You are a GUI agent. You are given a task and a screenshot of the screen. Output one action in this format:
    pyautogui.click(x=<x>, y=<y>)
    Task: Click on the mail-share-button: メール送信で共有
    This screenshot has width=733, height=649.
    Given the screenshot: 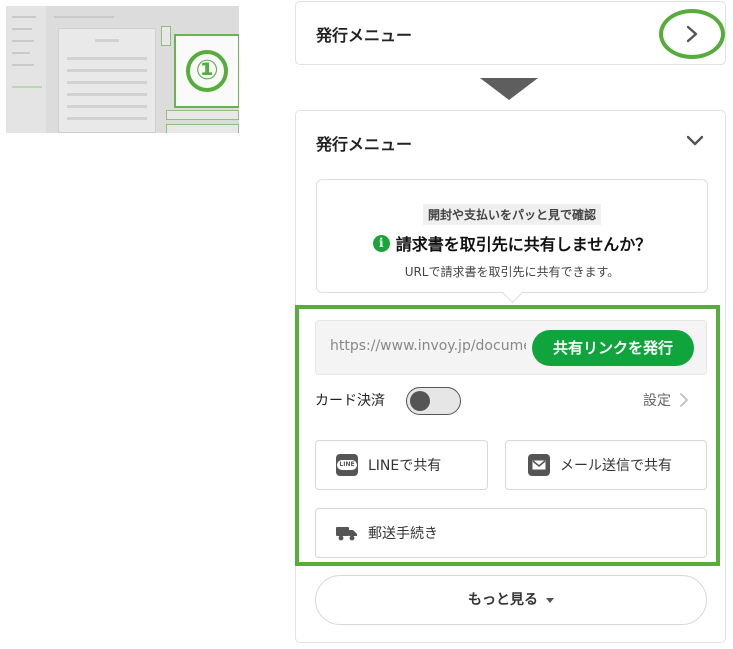 What is the action you would take?
    pyautogui.click(x=606, y=465)
    